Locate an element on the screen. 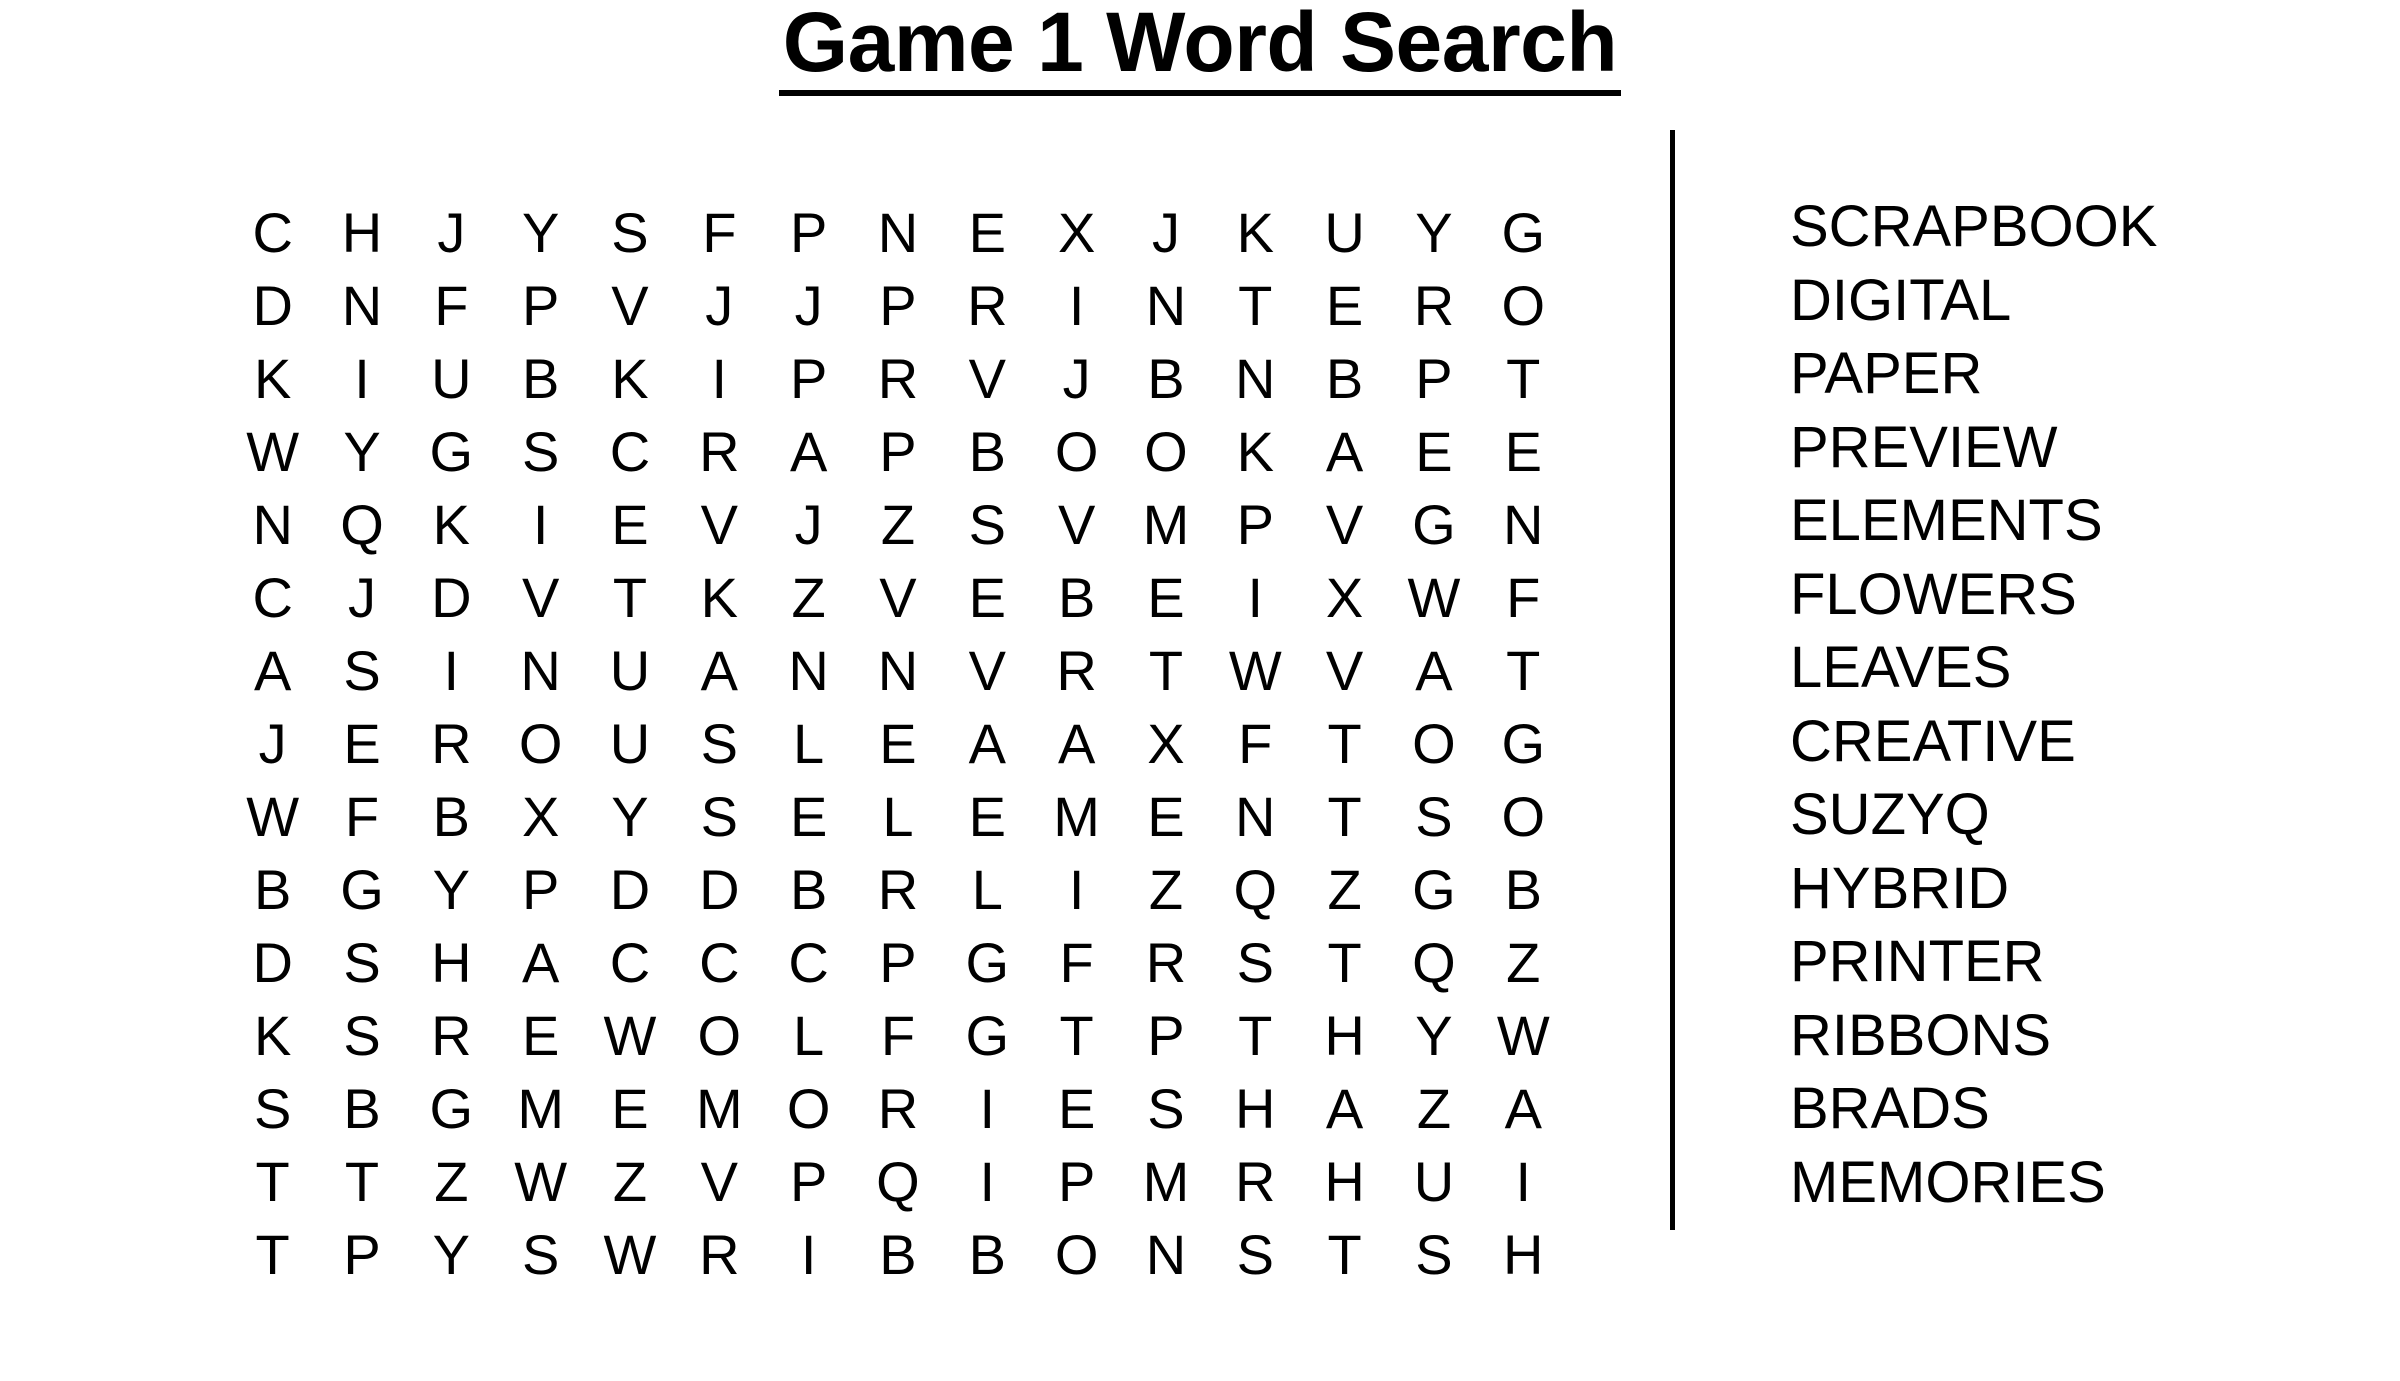  word-list-item: HYBRID is located at coordinates (2080, 889).